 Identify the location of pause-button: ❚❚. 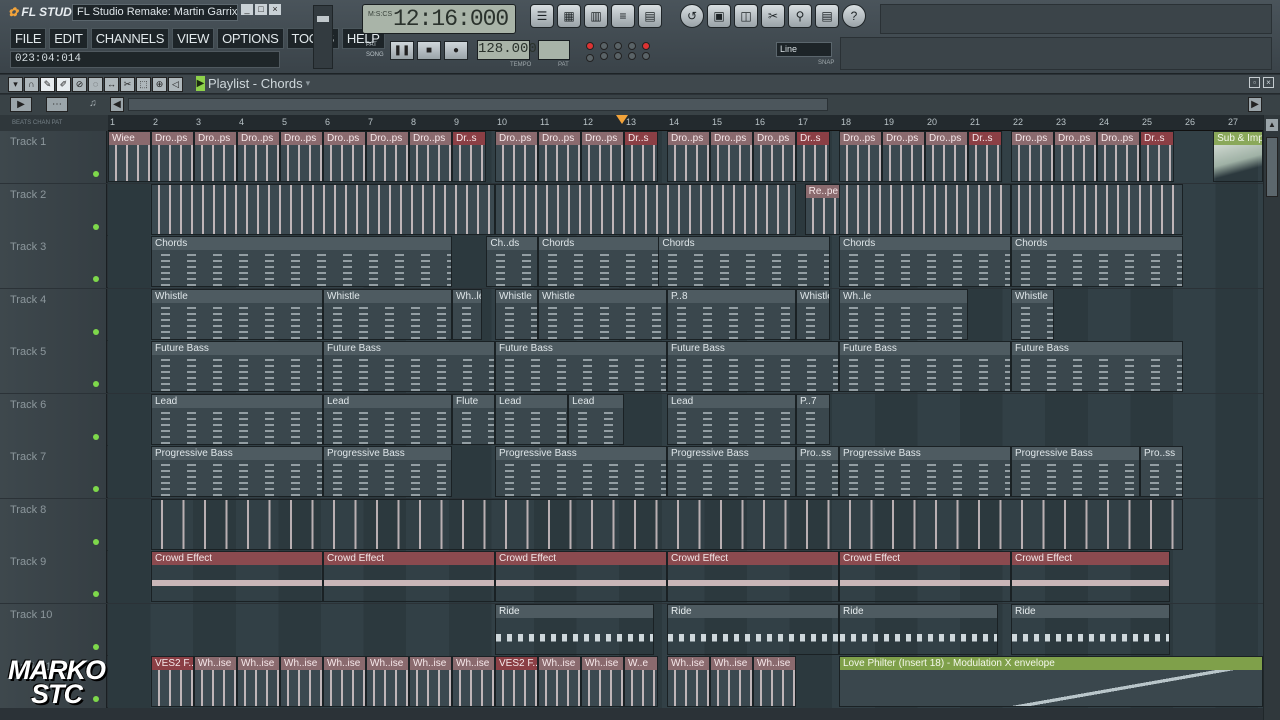
(402, 50).